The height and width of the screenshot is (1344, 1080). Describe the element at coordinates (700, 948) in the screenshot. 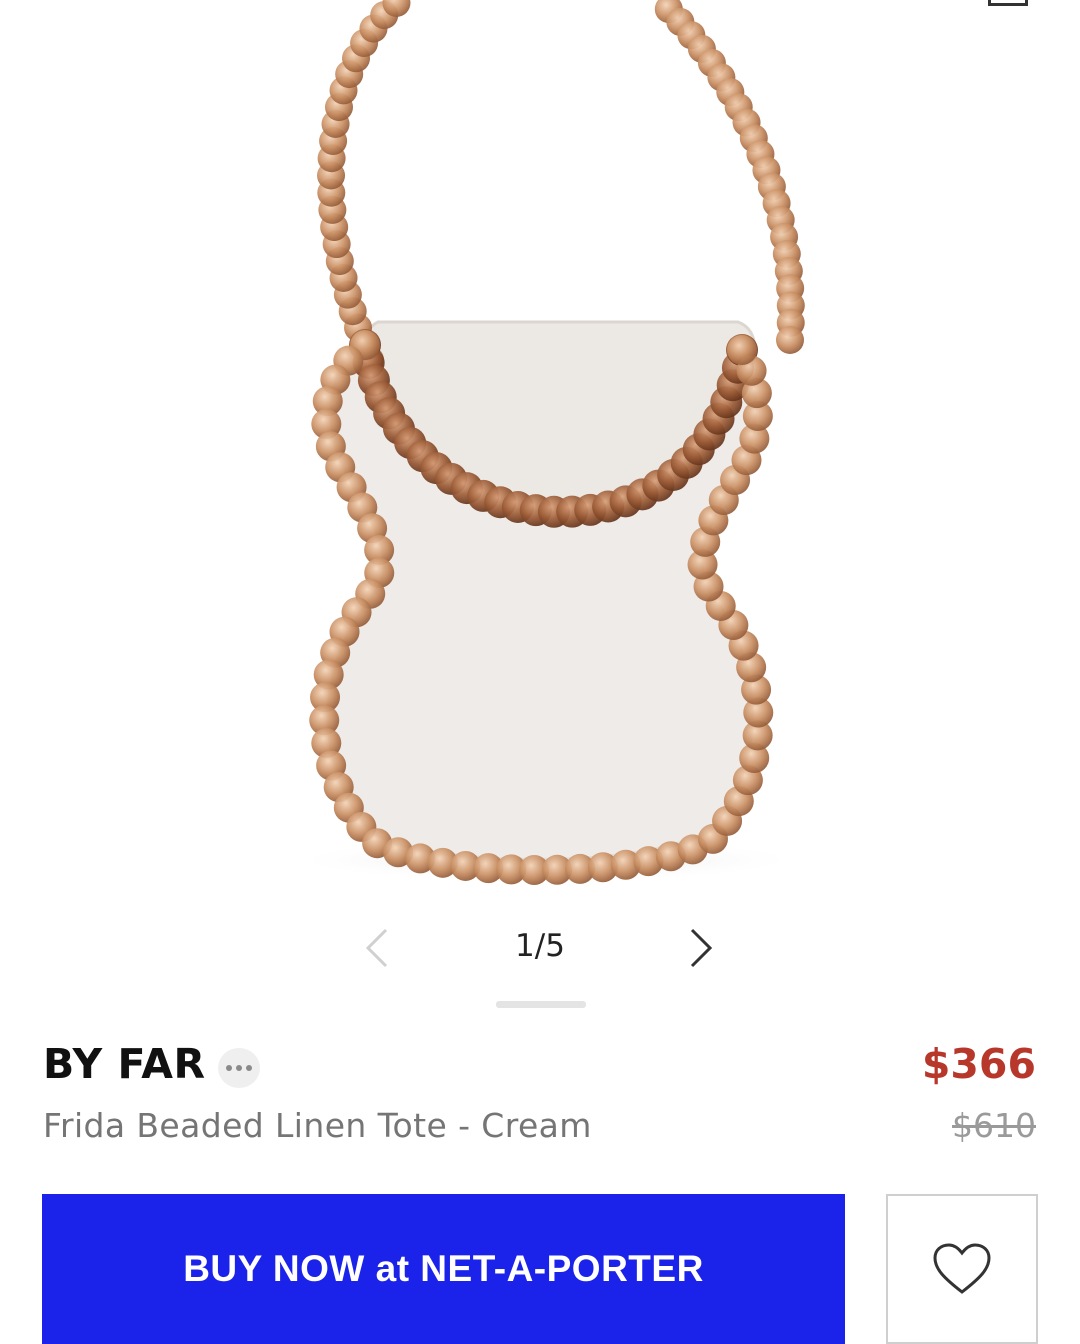

I see `chevron-right-icon` at that location.